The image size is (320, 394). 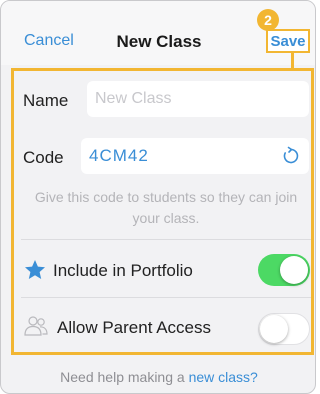 I want to click on help-footer: Need help making a new class?, so click(x=158, y=377).